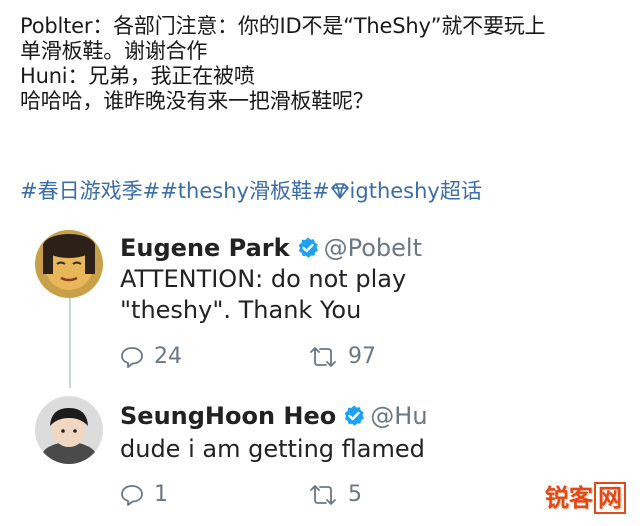 The width and height of the screenshot is (640, 526). Describe the element at coordinates (241, 310) in the screenshot. I see `tweet-text-line: "theshy". Thank You` at that location.